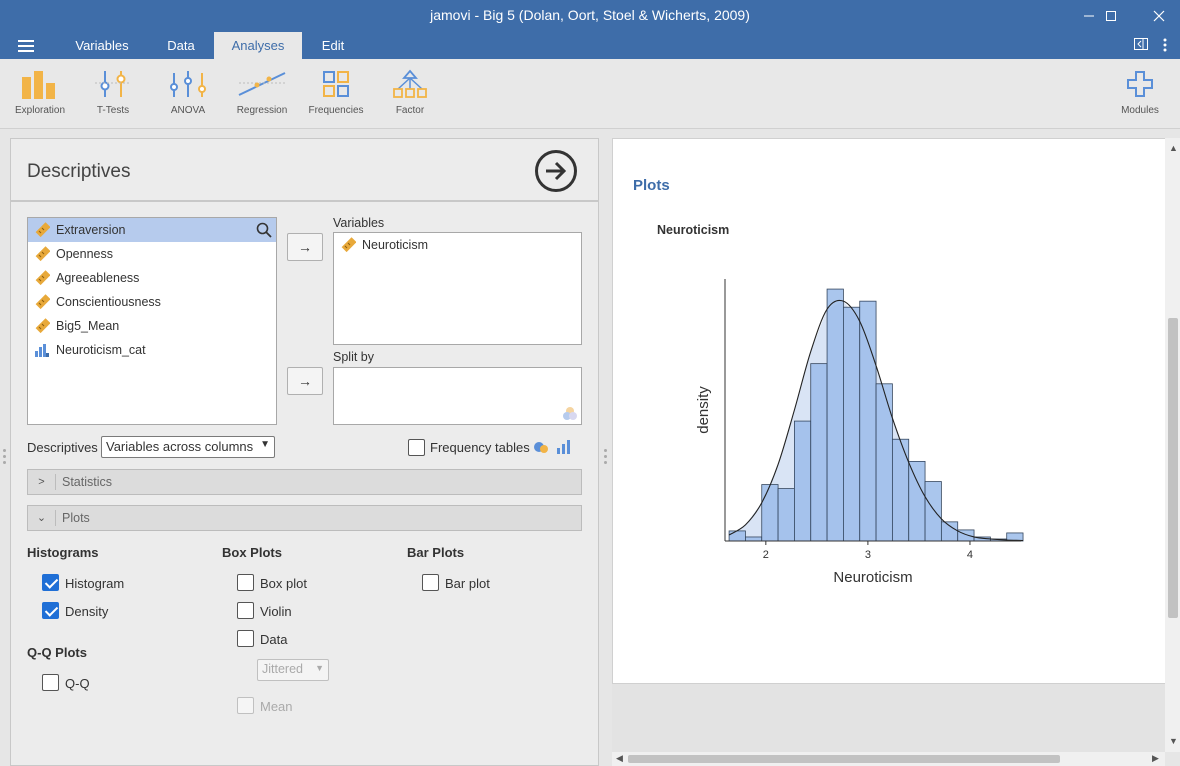 The width and height of the screenshot is (1180, 766). Describe the element at coordinates (1140, 84) in the screenshot. I see `plus-icon` at that location.